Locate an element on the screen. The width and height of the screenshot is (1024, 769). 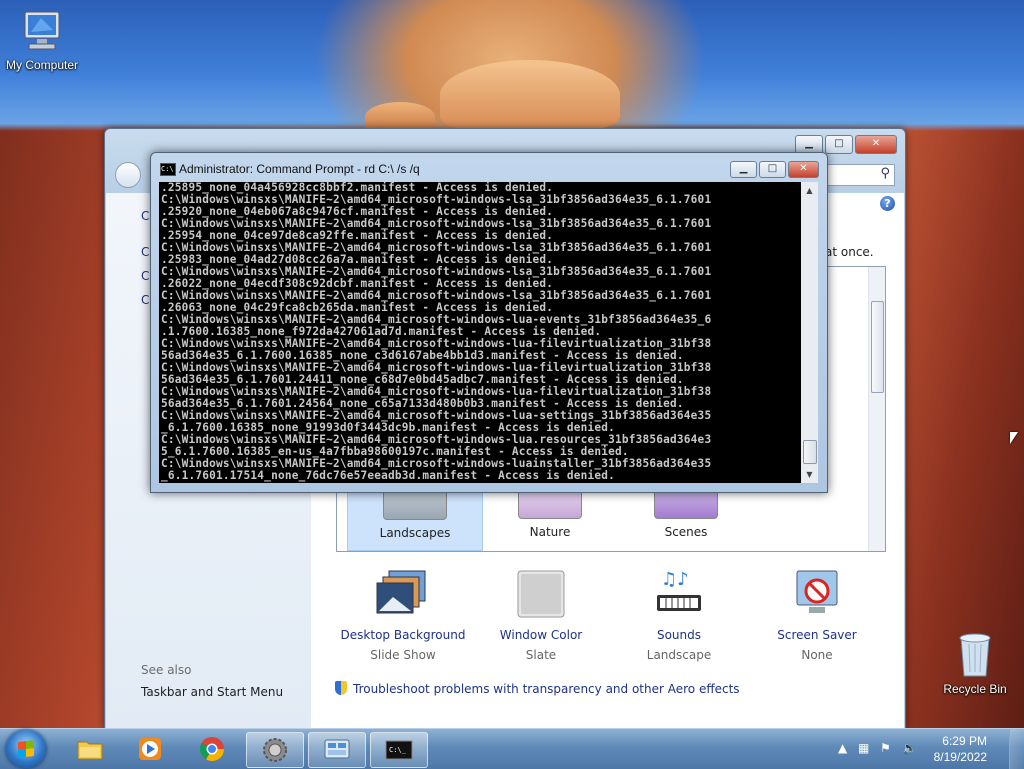
see-also-heading: See also is located at coordinates (166, 670).